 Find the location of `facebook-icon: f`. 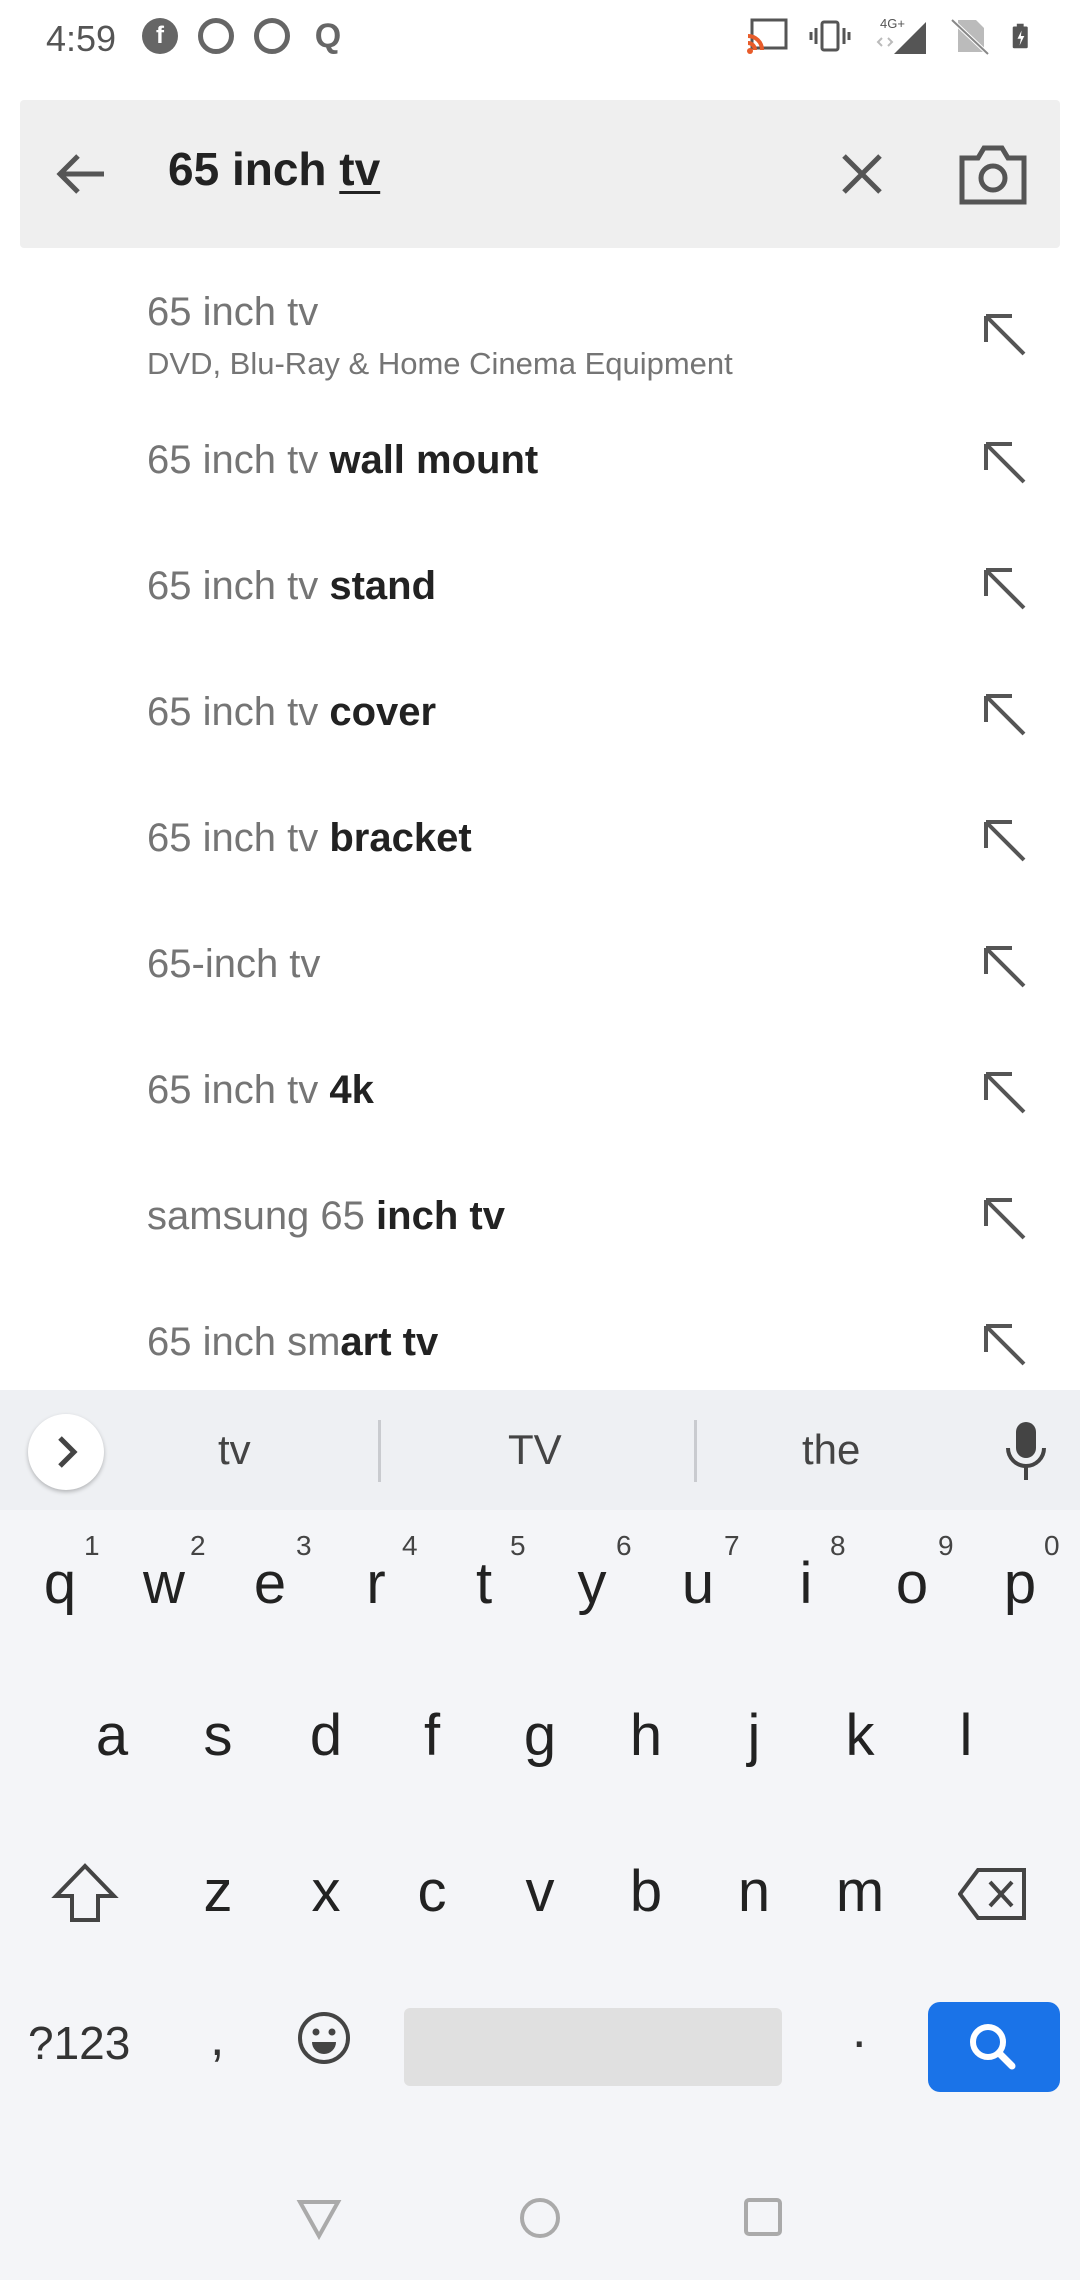

facebook-icon: f is located at coordinates (160, 36).